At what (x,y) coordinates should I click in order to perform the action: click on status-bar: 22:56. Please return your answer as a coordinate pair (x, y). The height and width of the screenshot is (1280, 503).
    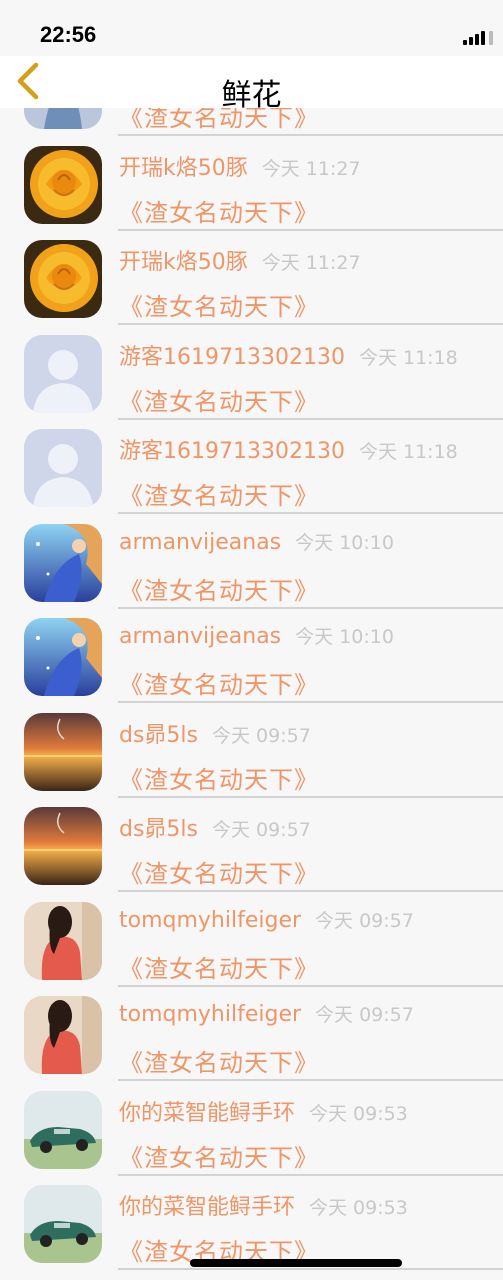
    Looking at the image, I should click on (251, 28).